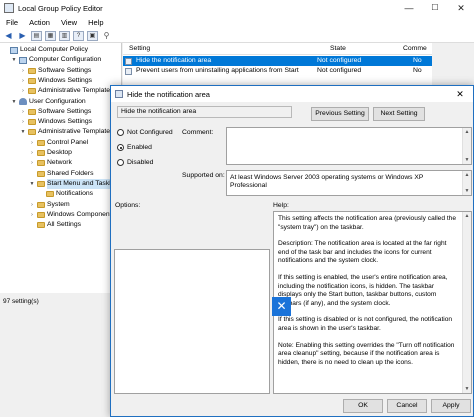  I want to click on tree-item: › Network, so click(50, 163).